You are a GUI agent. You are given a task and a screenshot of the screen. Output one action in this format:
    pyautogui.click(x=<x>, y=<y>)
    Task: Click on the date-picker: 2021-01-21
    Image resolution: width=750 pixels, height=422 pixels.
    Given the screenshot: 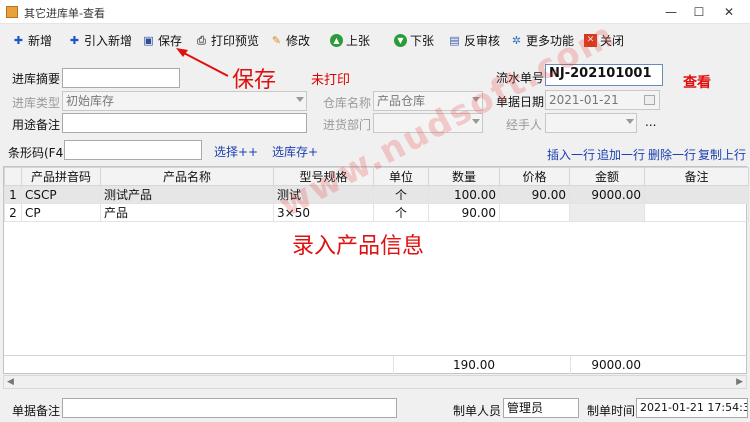 What is the action you would take?
    pyautogui.click(x=602, y=100)
    